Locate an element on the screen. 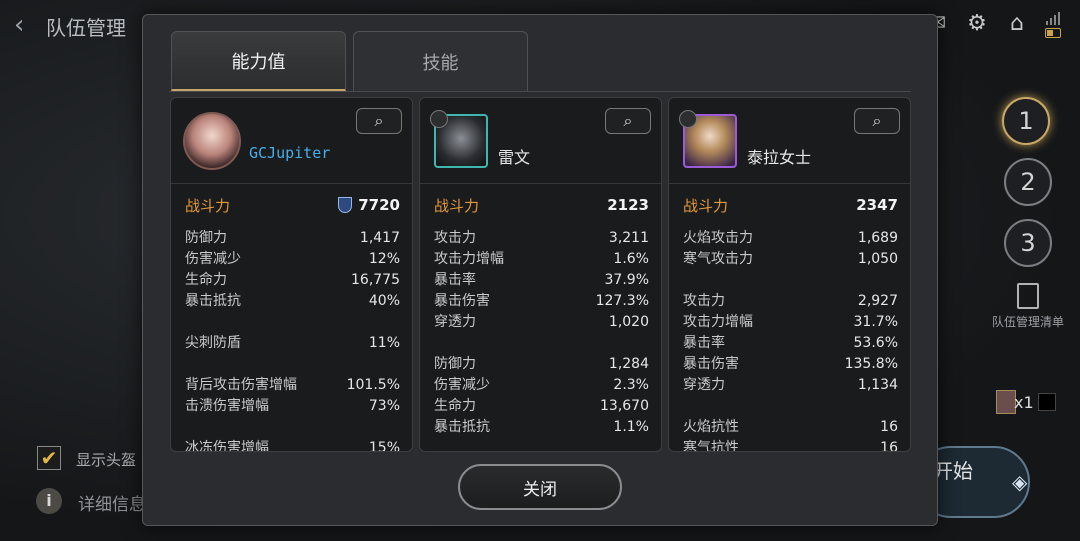 The width and height of the screenshot is (1080, 541). stat-value: 73% is located at coordinates (384, 406).